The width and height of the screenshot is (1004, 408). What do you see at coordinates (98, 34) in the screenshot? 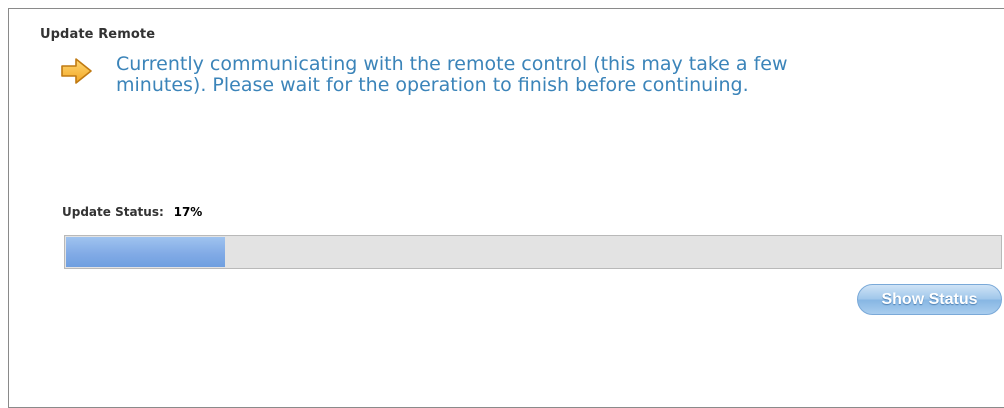
I see `section-title: Update Remote` at bounding box center [98, 34].